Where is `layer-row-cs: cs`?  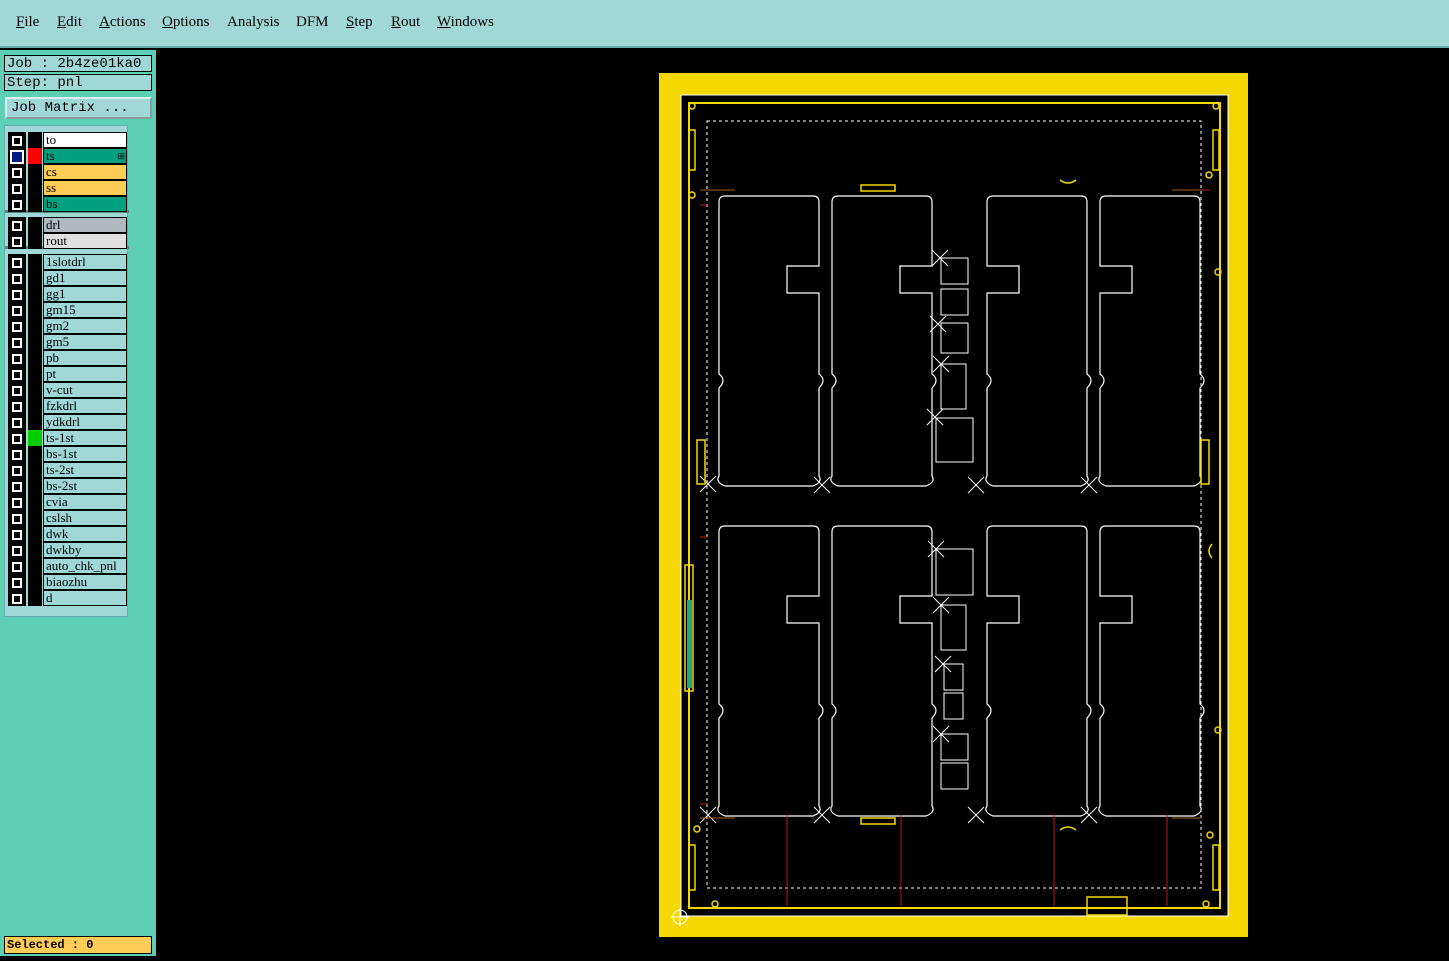 layer-row-cs: cs is located at coordinates (67, 172).